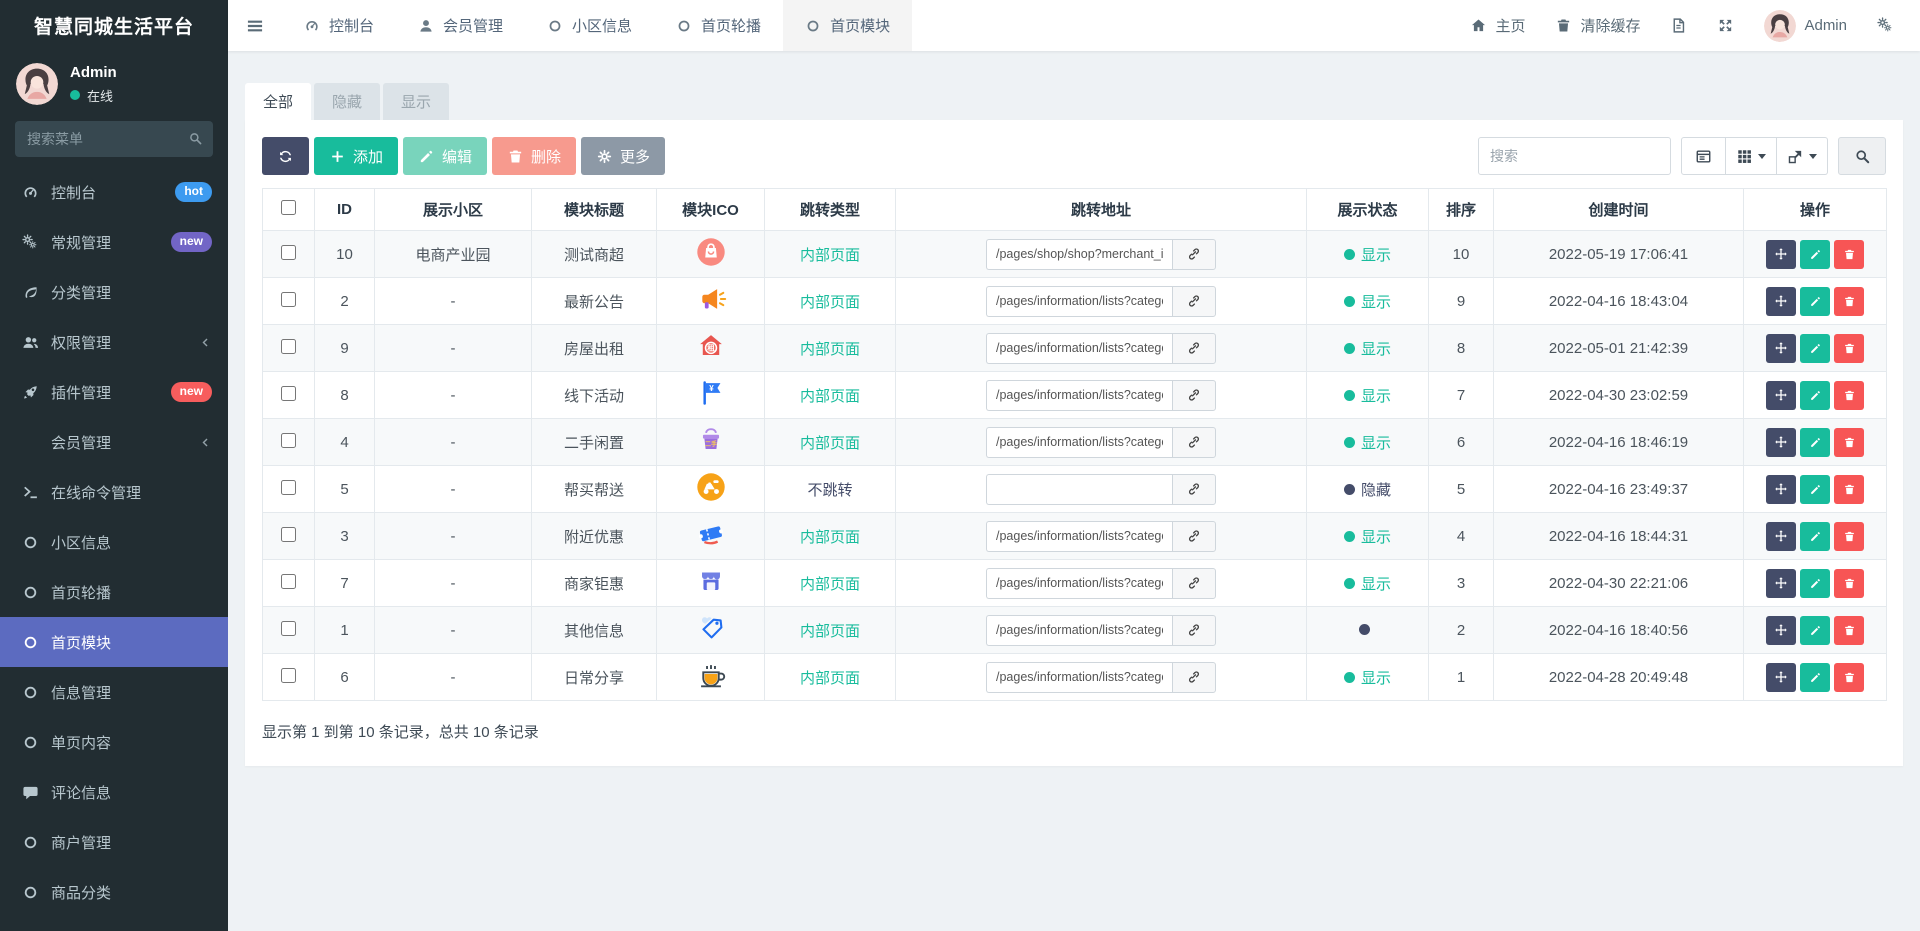  What do you see at coordinates (114, 392) in the screenshot?
I see `sidebar-item-4: 插件管理 new` at bounding box center [114, 392].